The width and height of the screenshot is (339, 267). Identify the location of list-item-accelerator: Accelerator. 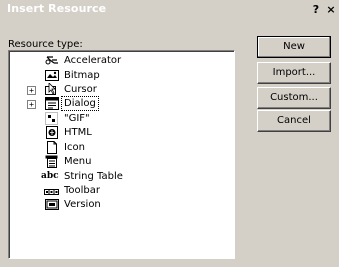
(110, 61).